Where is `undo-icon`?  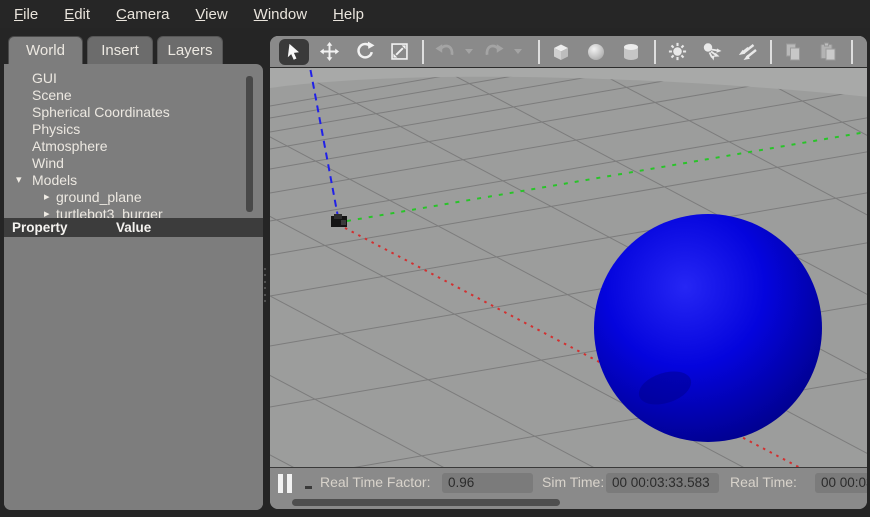 undo-icon is located at coordinates (444, 49).